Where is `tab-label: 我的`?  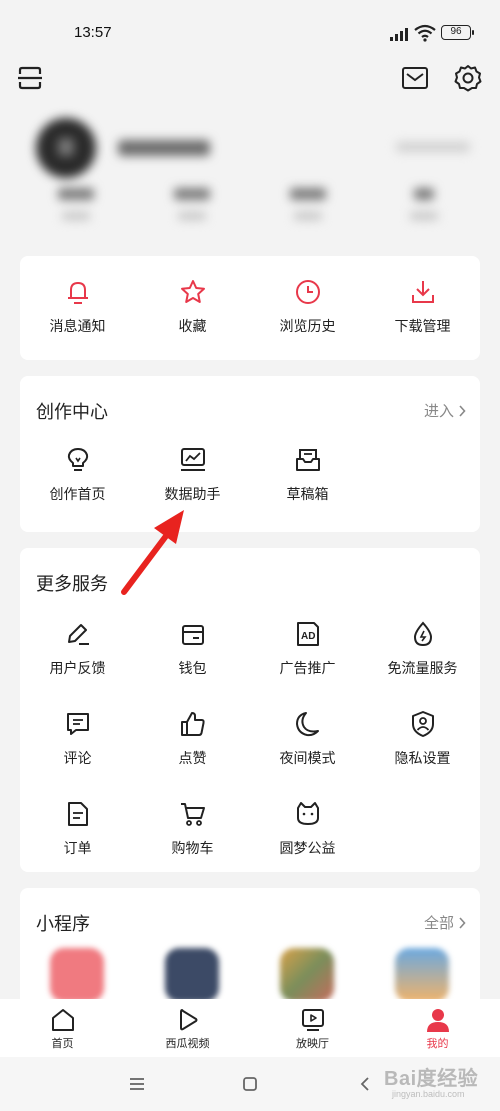 tab-label: 我的 is located at coordinates (437, 1043).